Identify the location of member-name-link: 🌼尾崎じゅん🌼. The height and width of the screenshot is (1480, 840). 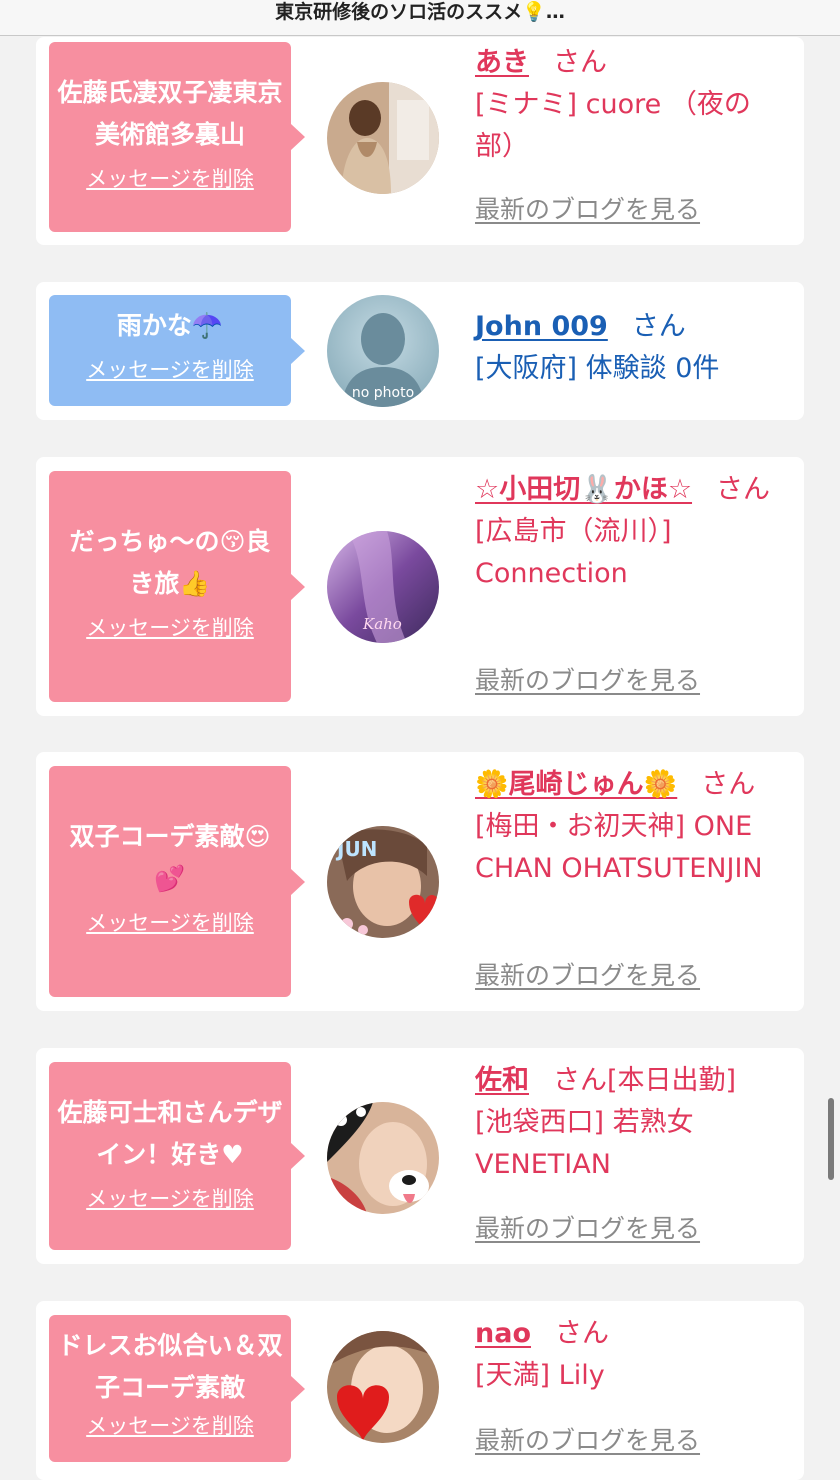
(576, 784).